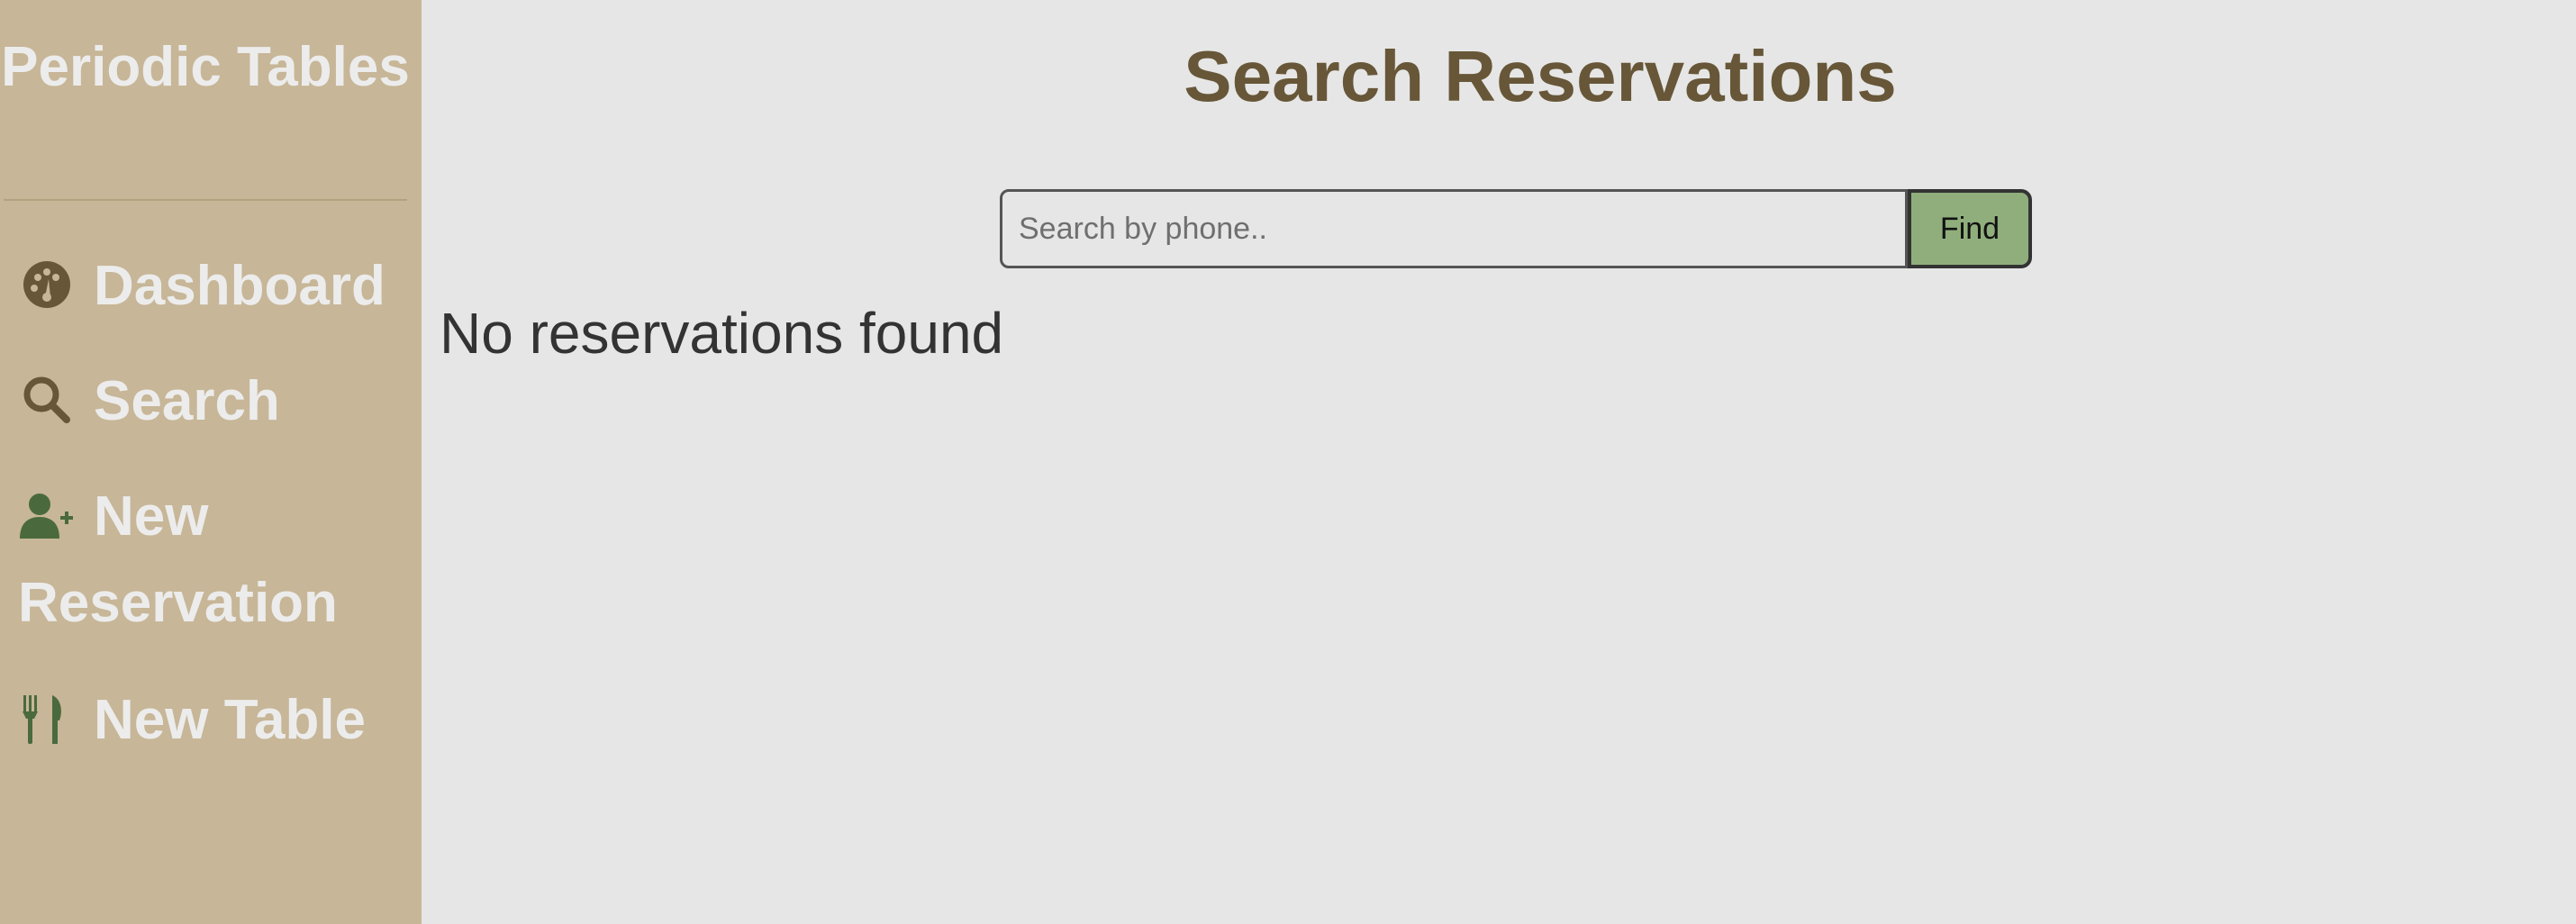 Image resolution: width=2576 pixels, height=924 pixels. I want to click on no-results-message: No reservations found, so click(722, 333).